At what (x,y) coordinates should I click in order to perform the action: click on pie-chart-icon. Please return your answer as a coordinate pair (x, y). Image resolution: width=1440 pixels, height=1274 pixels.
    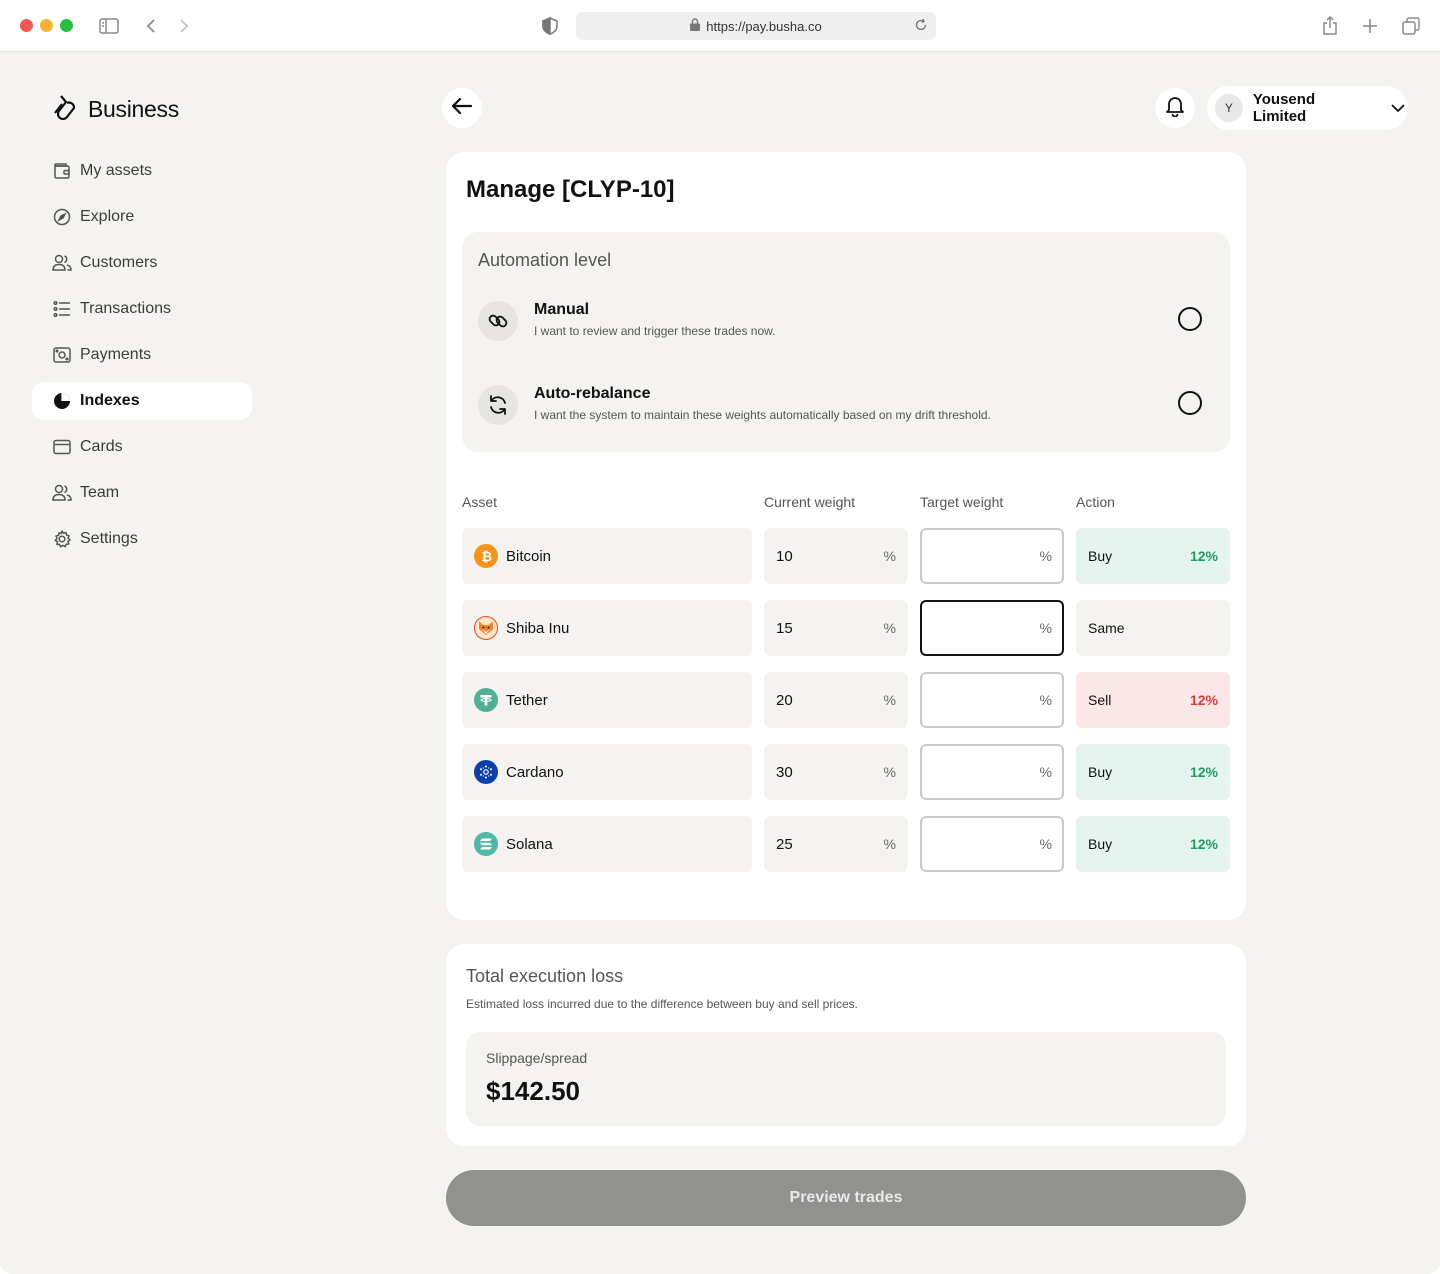
    Looking at the image, I should click on (62, 401).